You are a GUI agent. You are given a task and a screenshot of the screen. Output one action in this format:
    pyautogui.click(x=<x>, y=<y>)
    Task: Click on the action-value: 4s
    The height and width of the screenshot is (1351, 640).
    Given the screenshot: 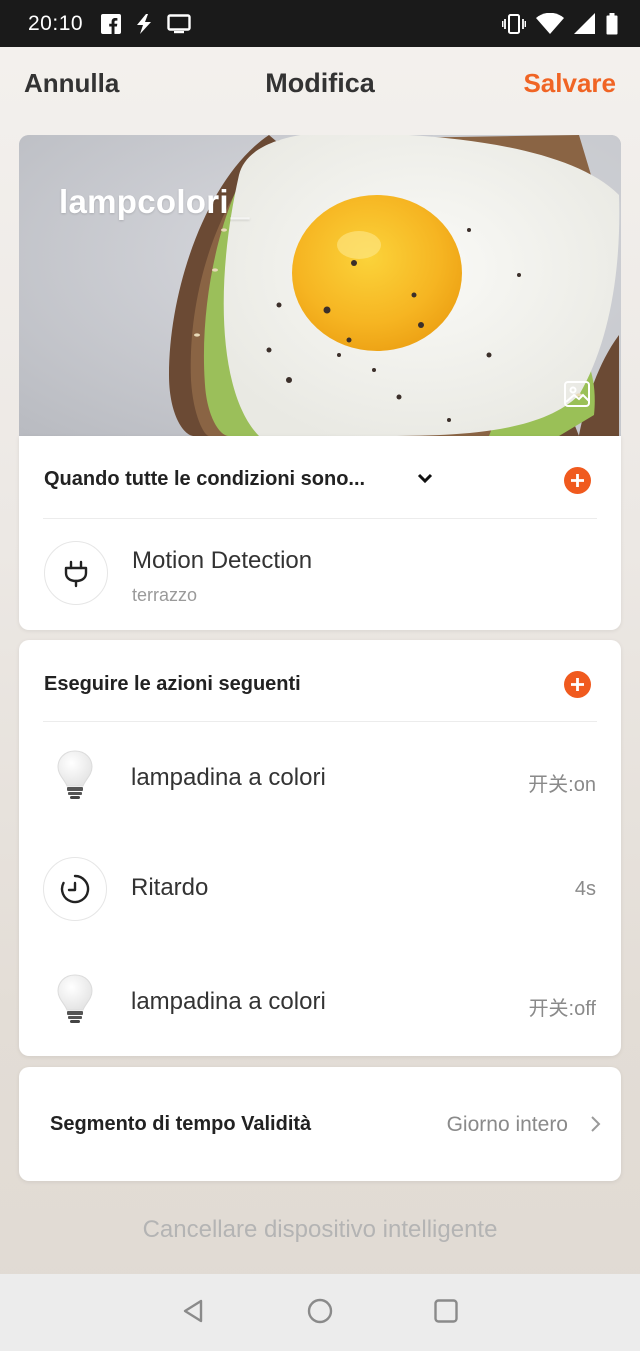 What is the action you would take?
    pyautogui.click(x=585, y=889)
    